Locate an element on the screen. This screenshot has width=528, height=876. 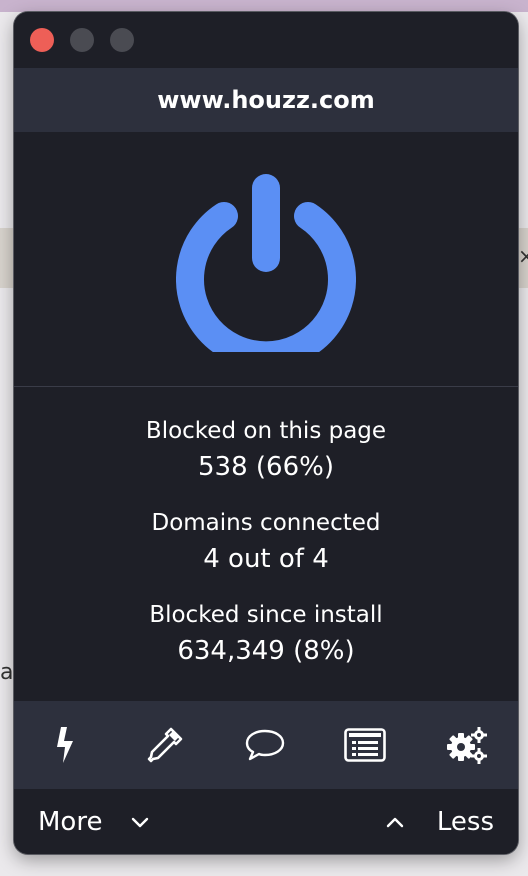
stat-value: 538 (66%) is located at coordinates (266, 467).